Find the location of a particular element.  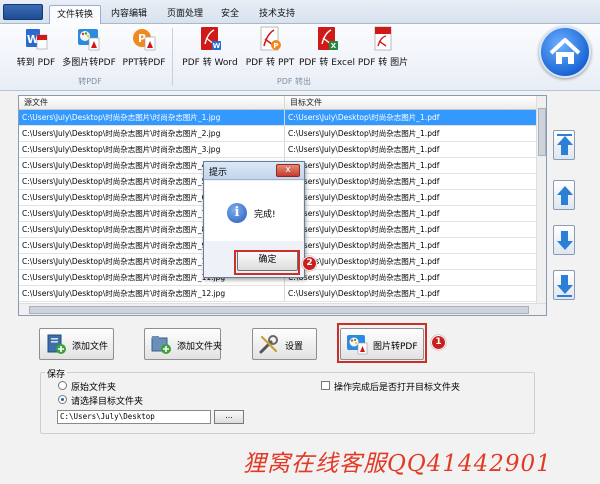

pdf-to-excel-label: PDF 转 Excel is located at coordinates (327, 63).